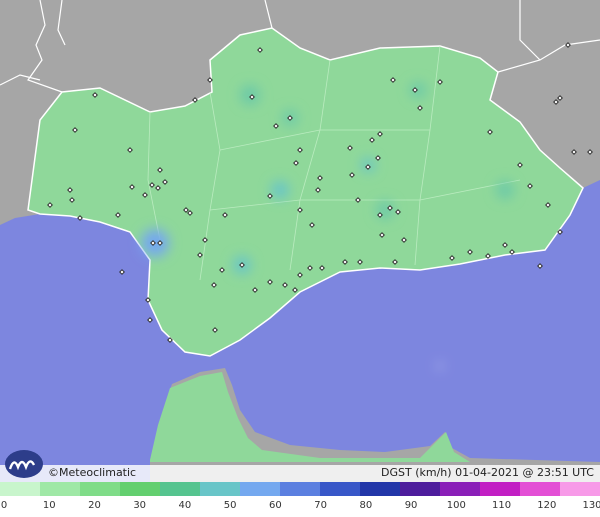 Image resolution: width=600 pixels, height=517 pixels. What do you see at coordinates (49, 505) in the screenshot?
I see `legend-tick-label: 10` at bounding box center [49, 505].